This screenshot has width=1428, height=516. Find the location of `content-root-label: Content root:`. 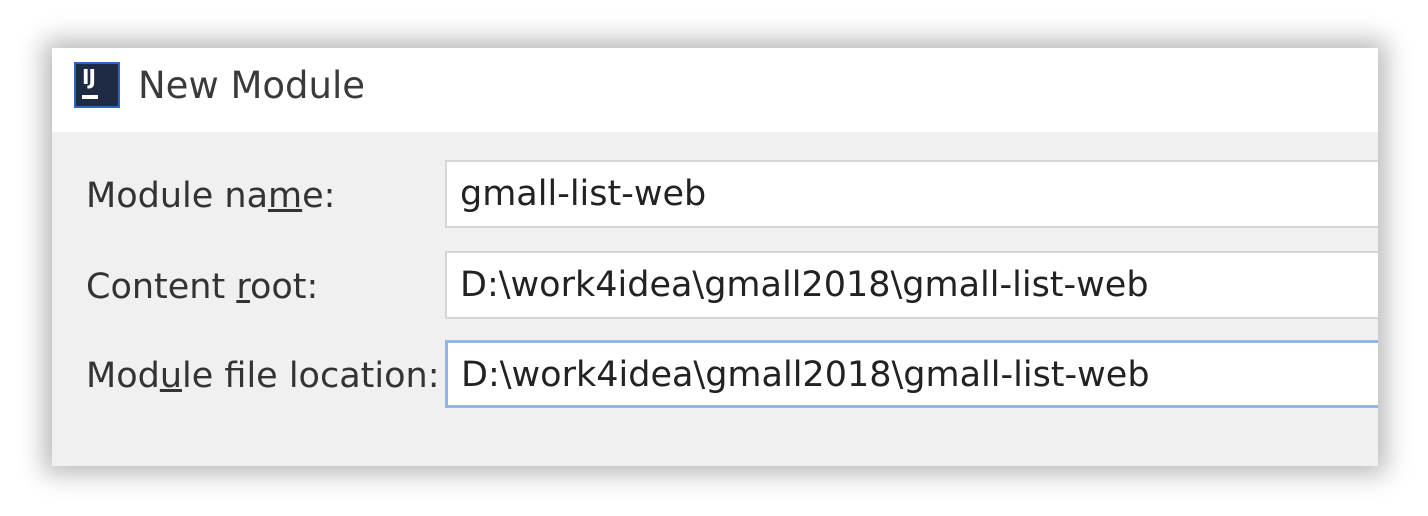

content-root-label: Content root: is located at coordinates (202, 287).